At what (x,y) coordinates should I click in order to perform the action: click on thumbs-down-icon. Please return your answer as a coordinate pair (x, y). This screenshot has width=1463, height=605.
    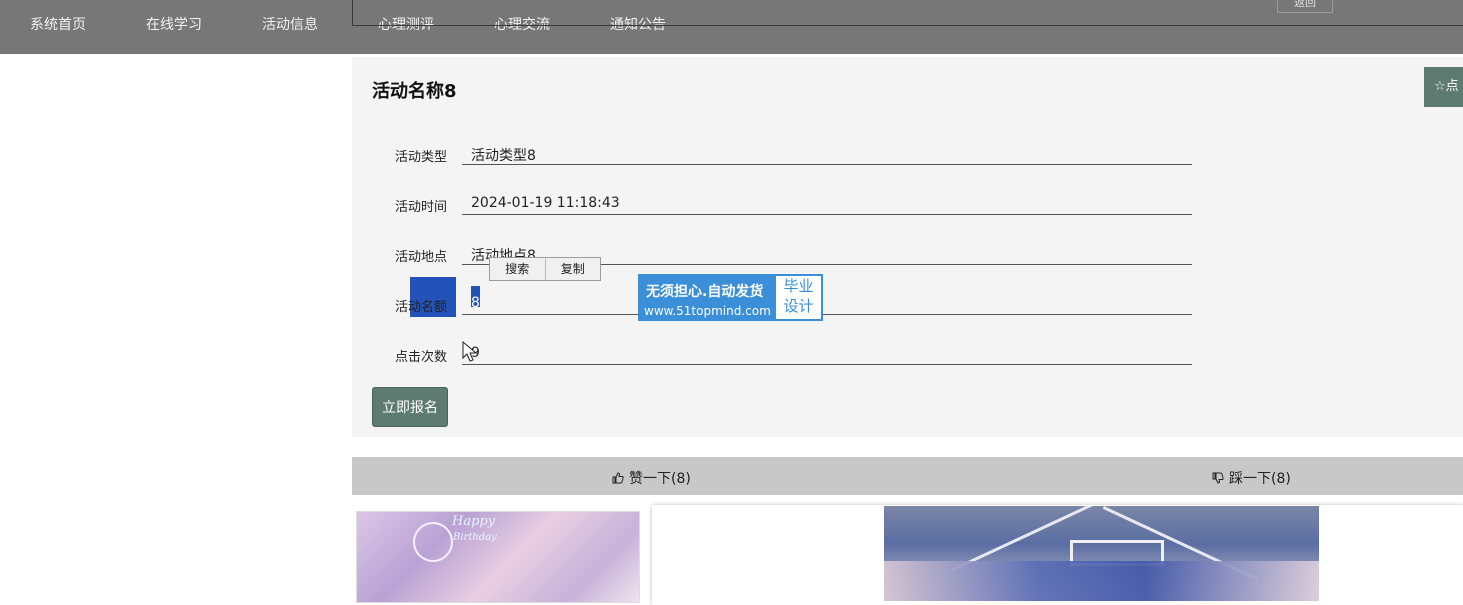
    Looking at the image, I should click on (1218, 478).